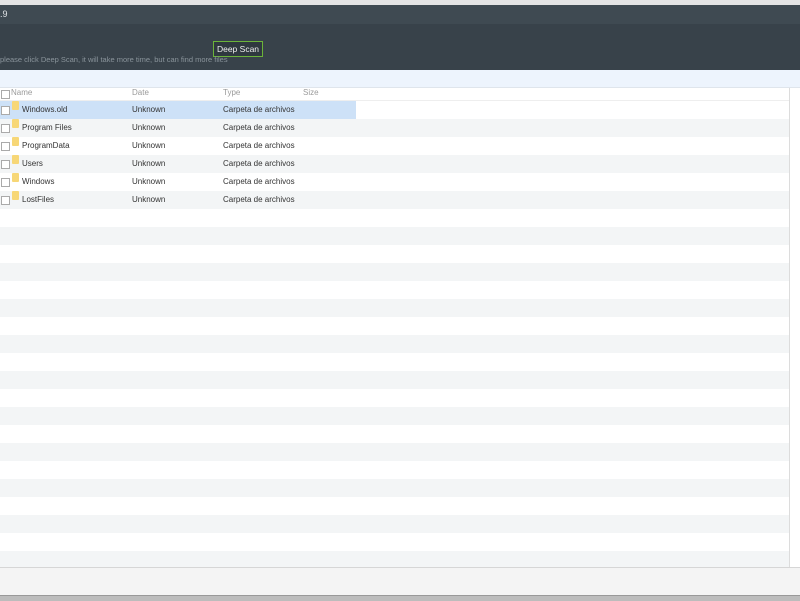  I want to click on window-bottom-border, so click(400, 598).